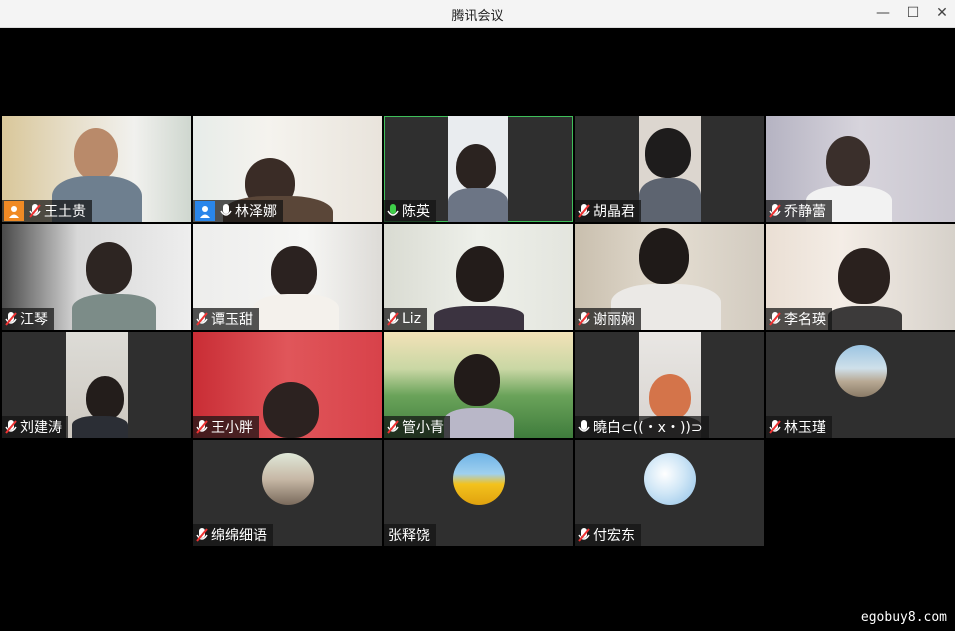 Image resolution: width=955 pixels, height=631 pixels. What do you see at coordinates (393, 211) in the screenshot?
I see `mic-speaking-icon` at bounding box center [393, 211].